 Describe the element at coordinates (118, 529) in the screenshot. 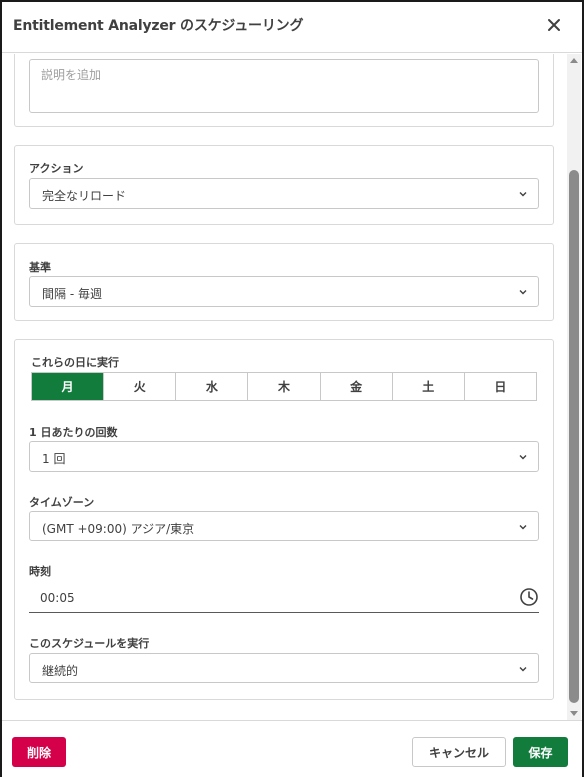

I see `timezone-value: (GMT +09:00) アジア/東京` at that location.